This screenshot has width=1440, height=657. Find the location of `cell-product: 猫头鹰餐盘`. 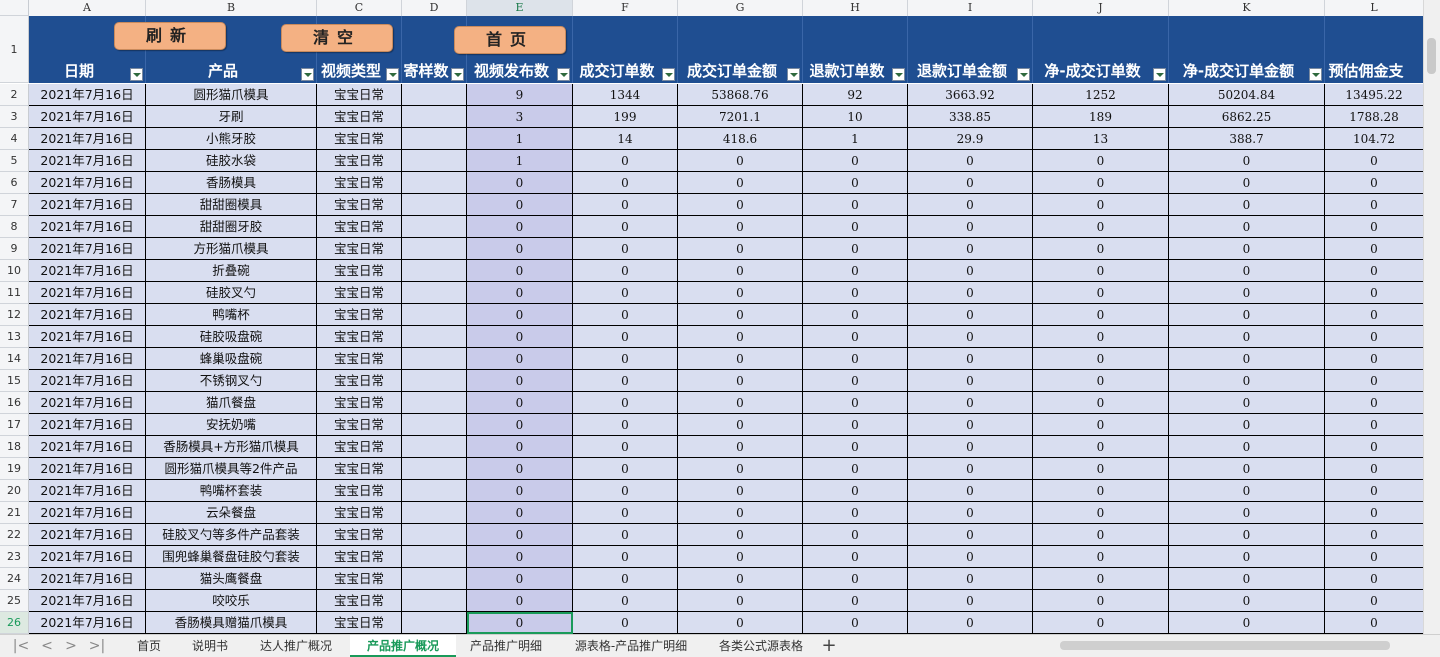

cell-product: 猫头鹰餐盘 is located at coordinates (231, 579).